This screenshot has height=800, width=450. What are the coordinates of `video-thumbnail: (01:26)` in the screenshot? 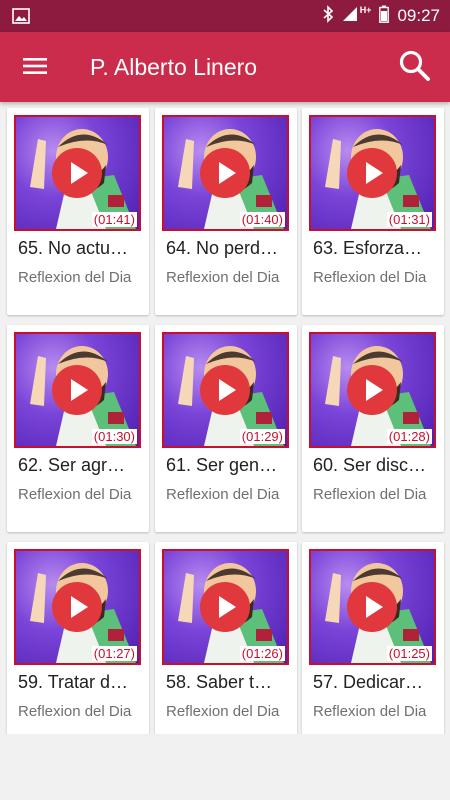 It's located at (225, 607).